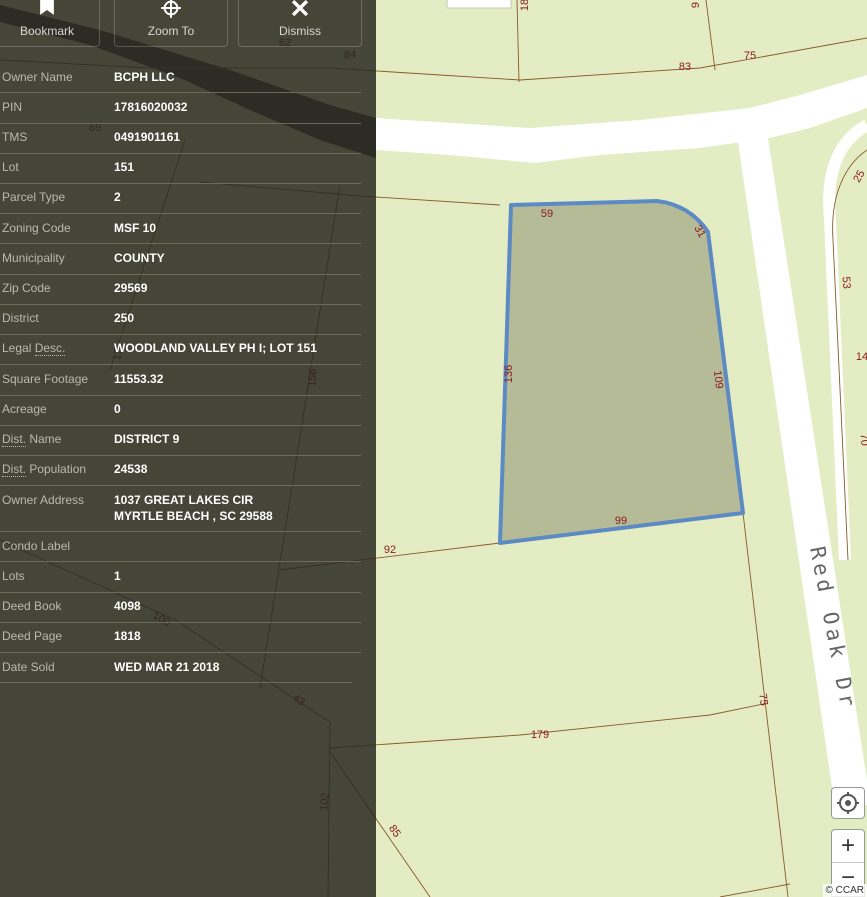 This screenshot has width=867, height=897. I want to click on bookmark-button: Bookmark, so click(50, 23).